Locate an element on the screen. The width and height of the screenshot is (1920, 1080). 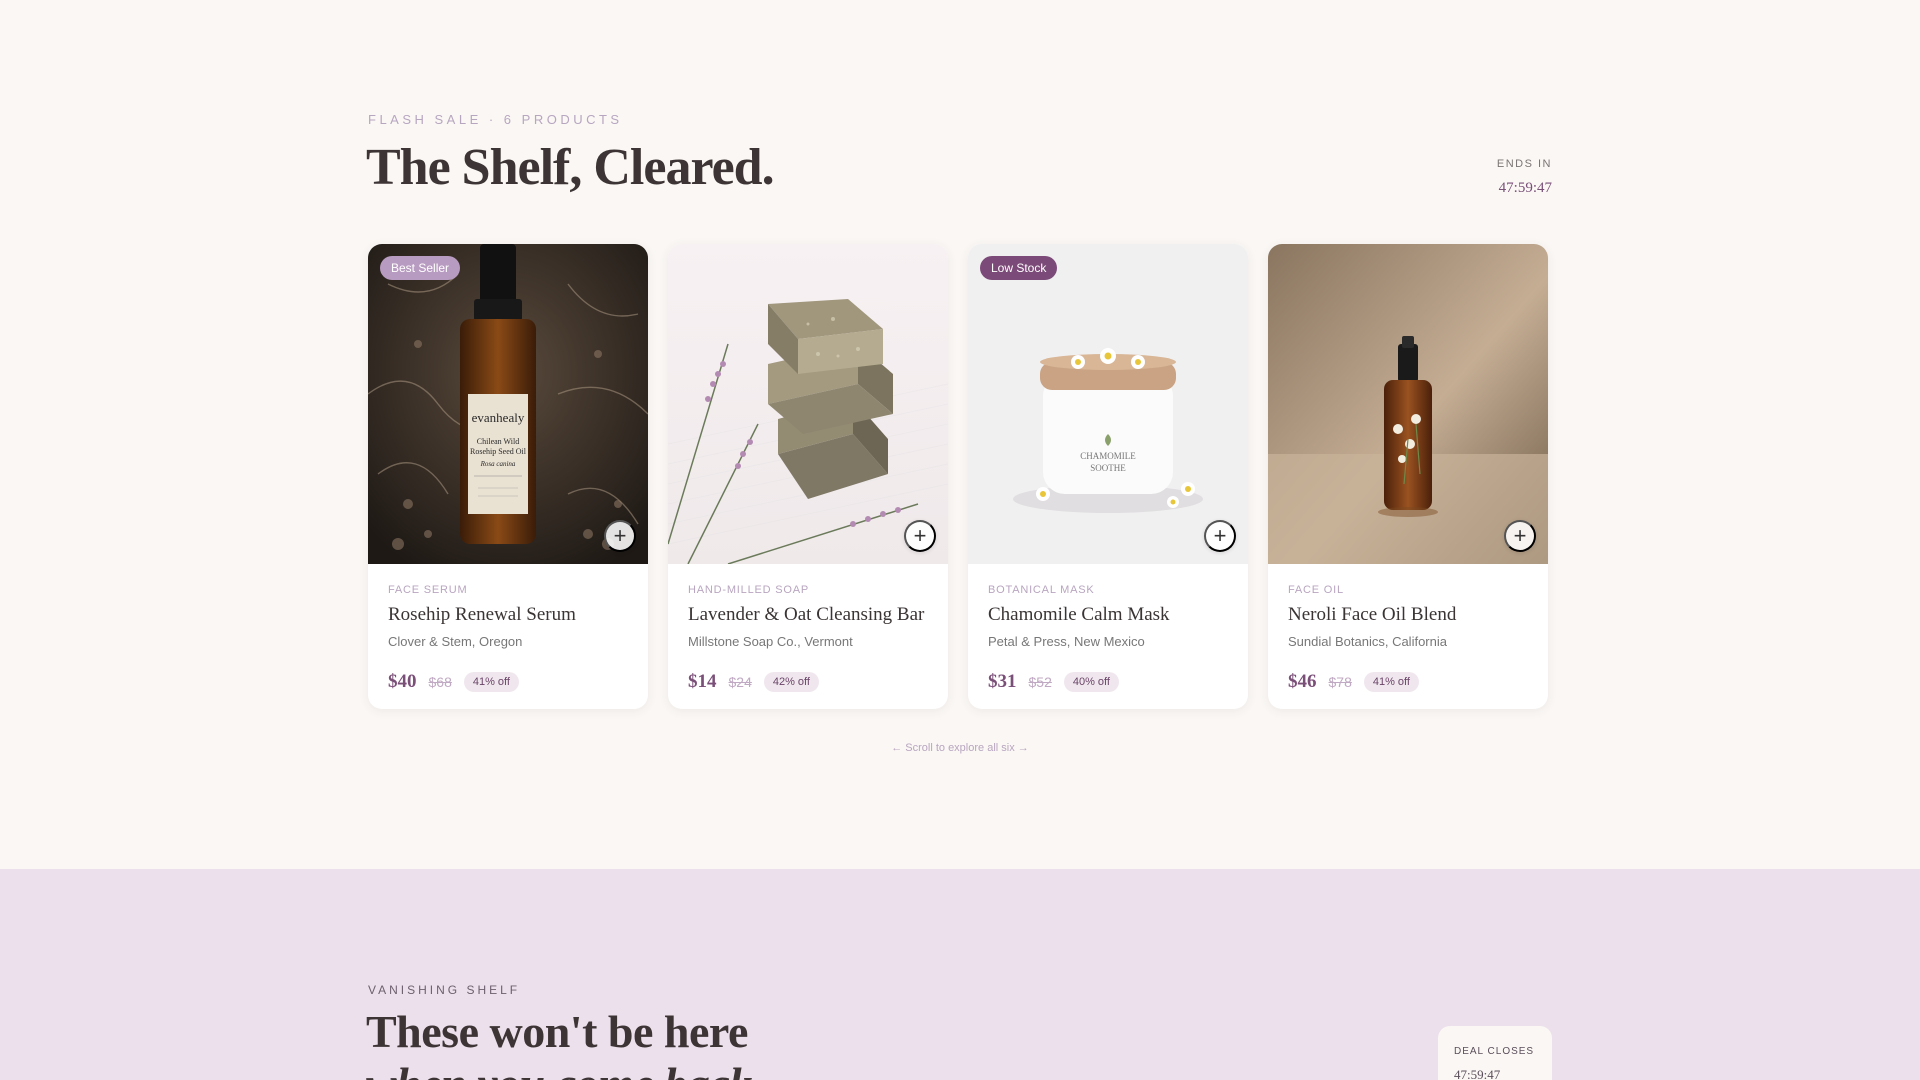
product-maker: Clover & Stem, Oregon is located at coordinates (455, 641).